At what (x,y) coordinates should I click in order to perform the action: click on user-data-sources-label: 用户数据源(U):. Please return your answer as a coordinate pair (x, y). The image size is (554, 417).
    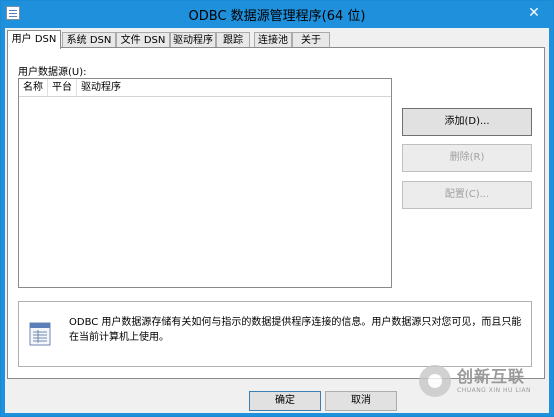
    Looking at the image, I should click on (52, 72).